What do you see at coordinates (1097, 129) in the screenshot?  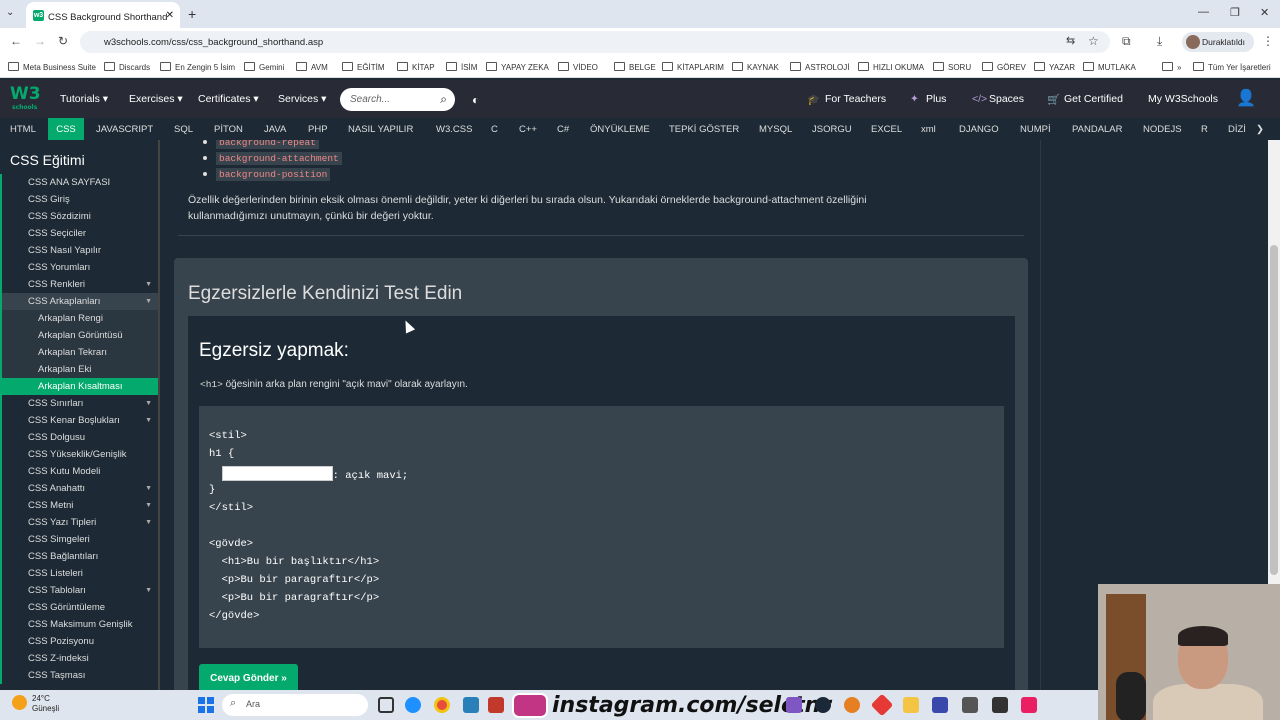 I see `lang-tab-pandalar: PANDALAR` at bounding box center [1097, 129].